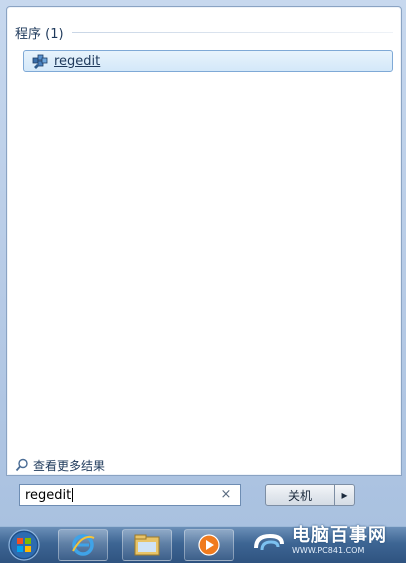 The image size is (406, 563). I want to click on taskbar-explorer-button, so click(147, 545).